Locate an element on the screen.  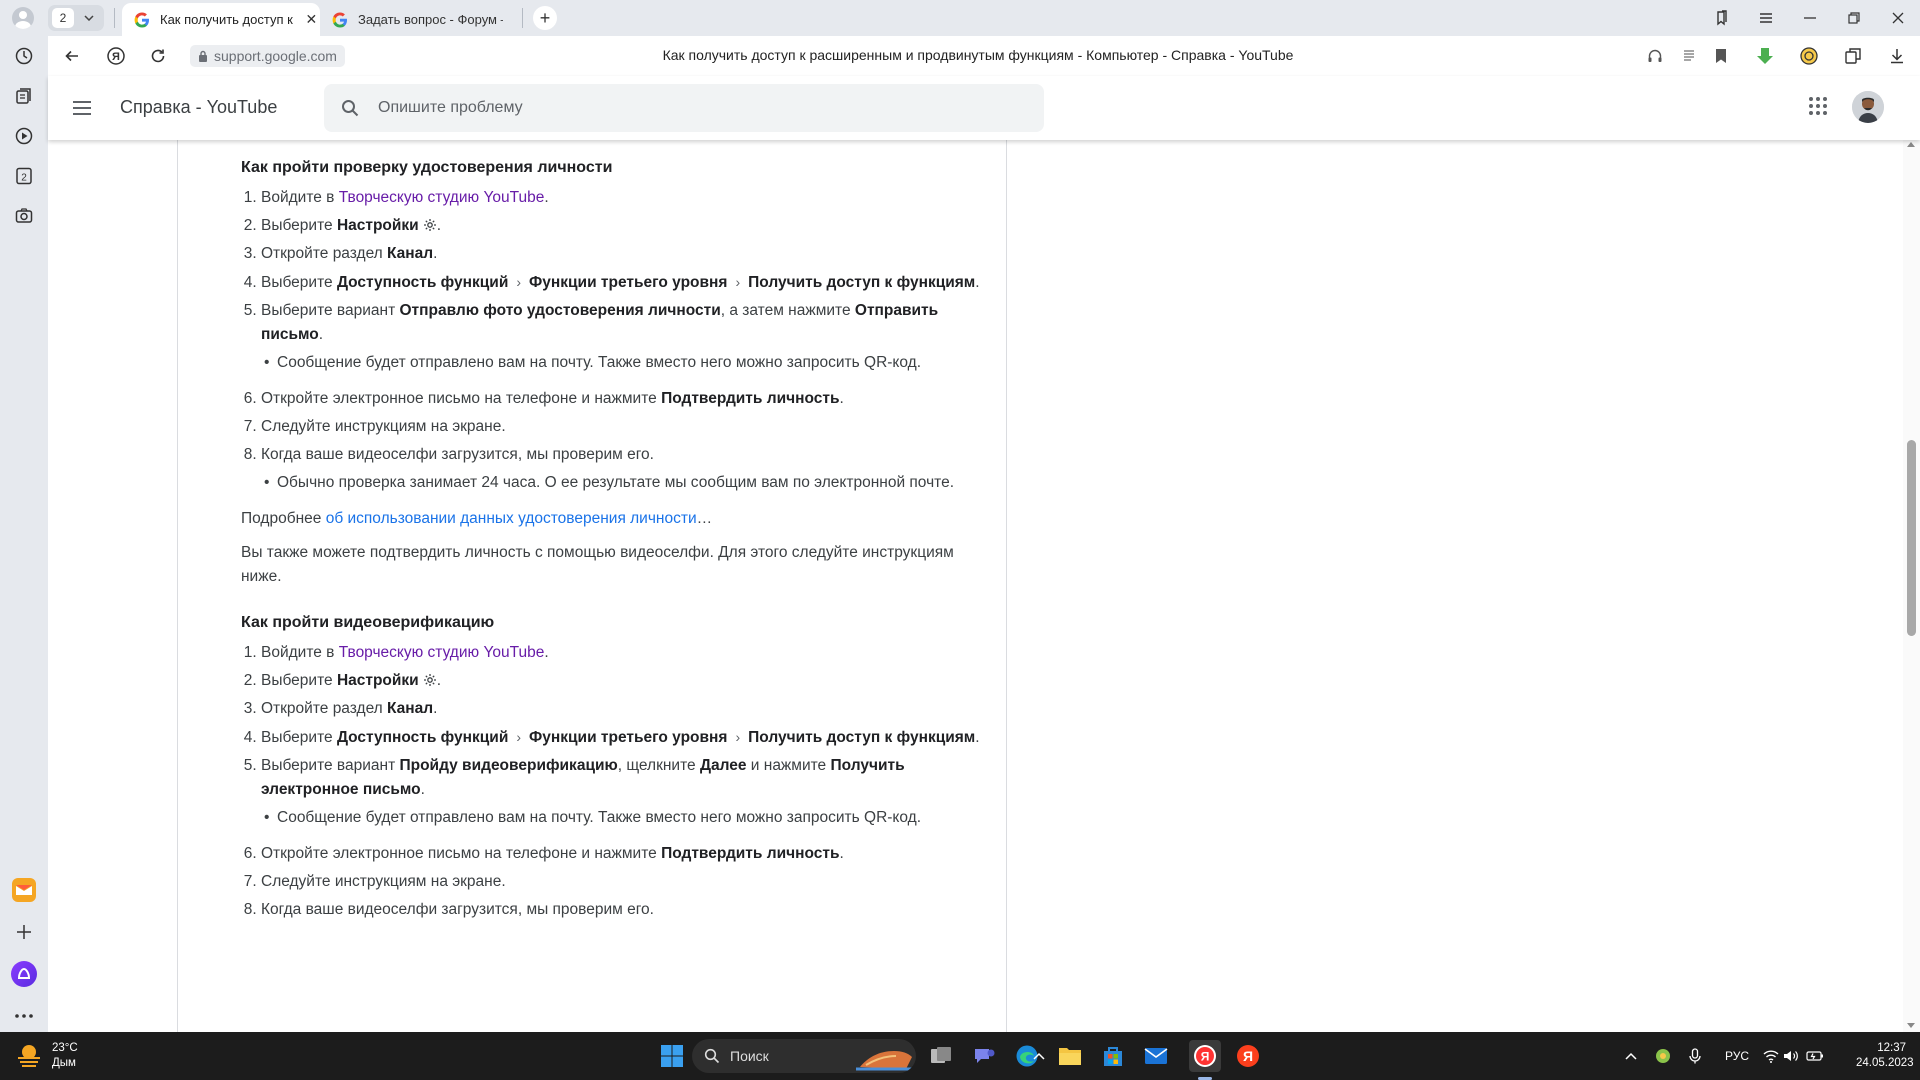
microphone-icon is located at coordinates (1695, 1056).